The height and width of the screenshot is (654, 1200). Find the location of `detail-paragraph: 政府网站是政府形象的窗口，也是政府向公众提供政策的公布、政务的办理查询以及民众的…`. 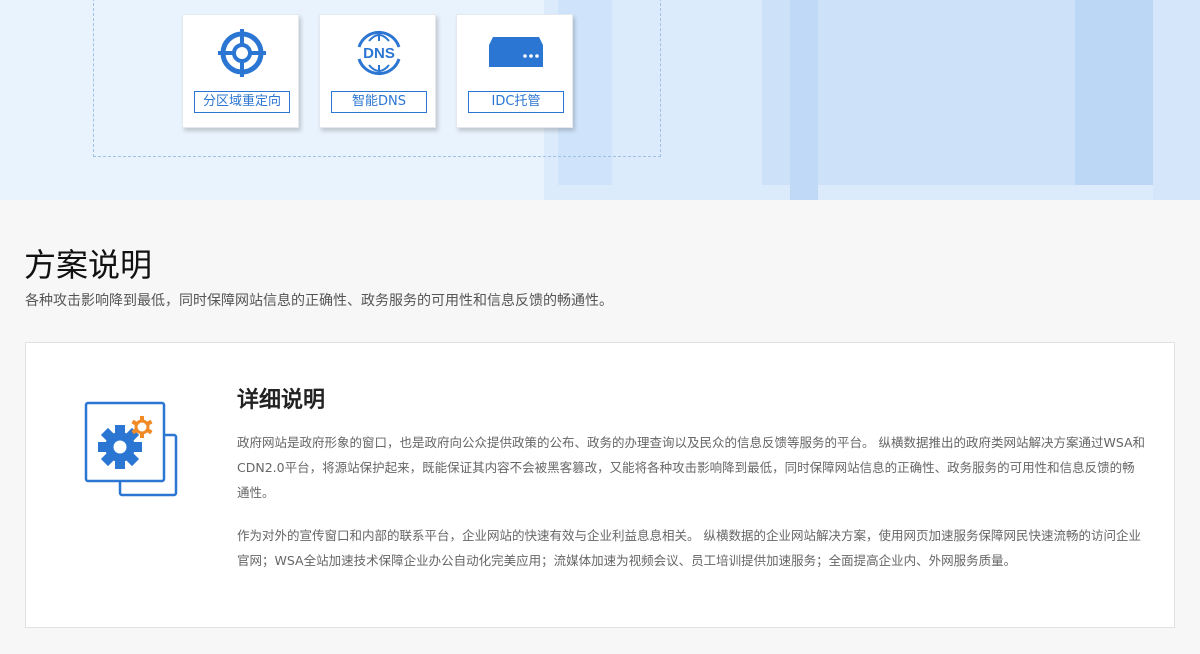

detail-paragraph: 政府网站是政府形象的窗口，也是政府向公众提供政策的公布、政务的办理查询以及民众的… is located at coordinates (691, 467).